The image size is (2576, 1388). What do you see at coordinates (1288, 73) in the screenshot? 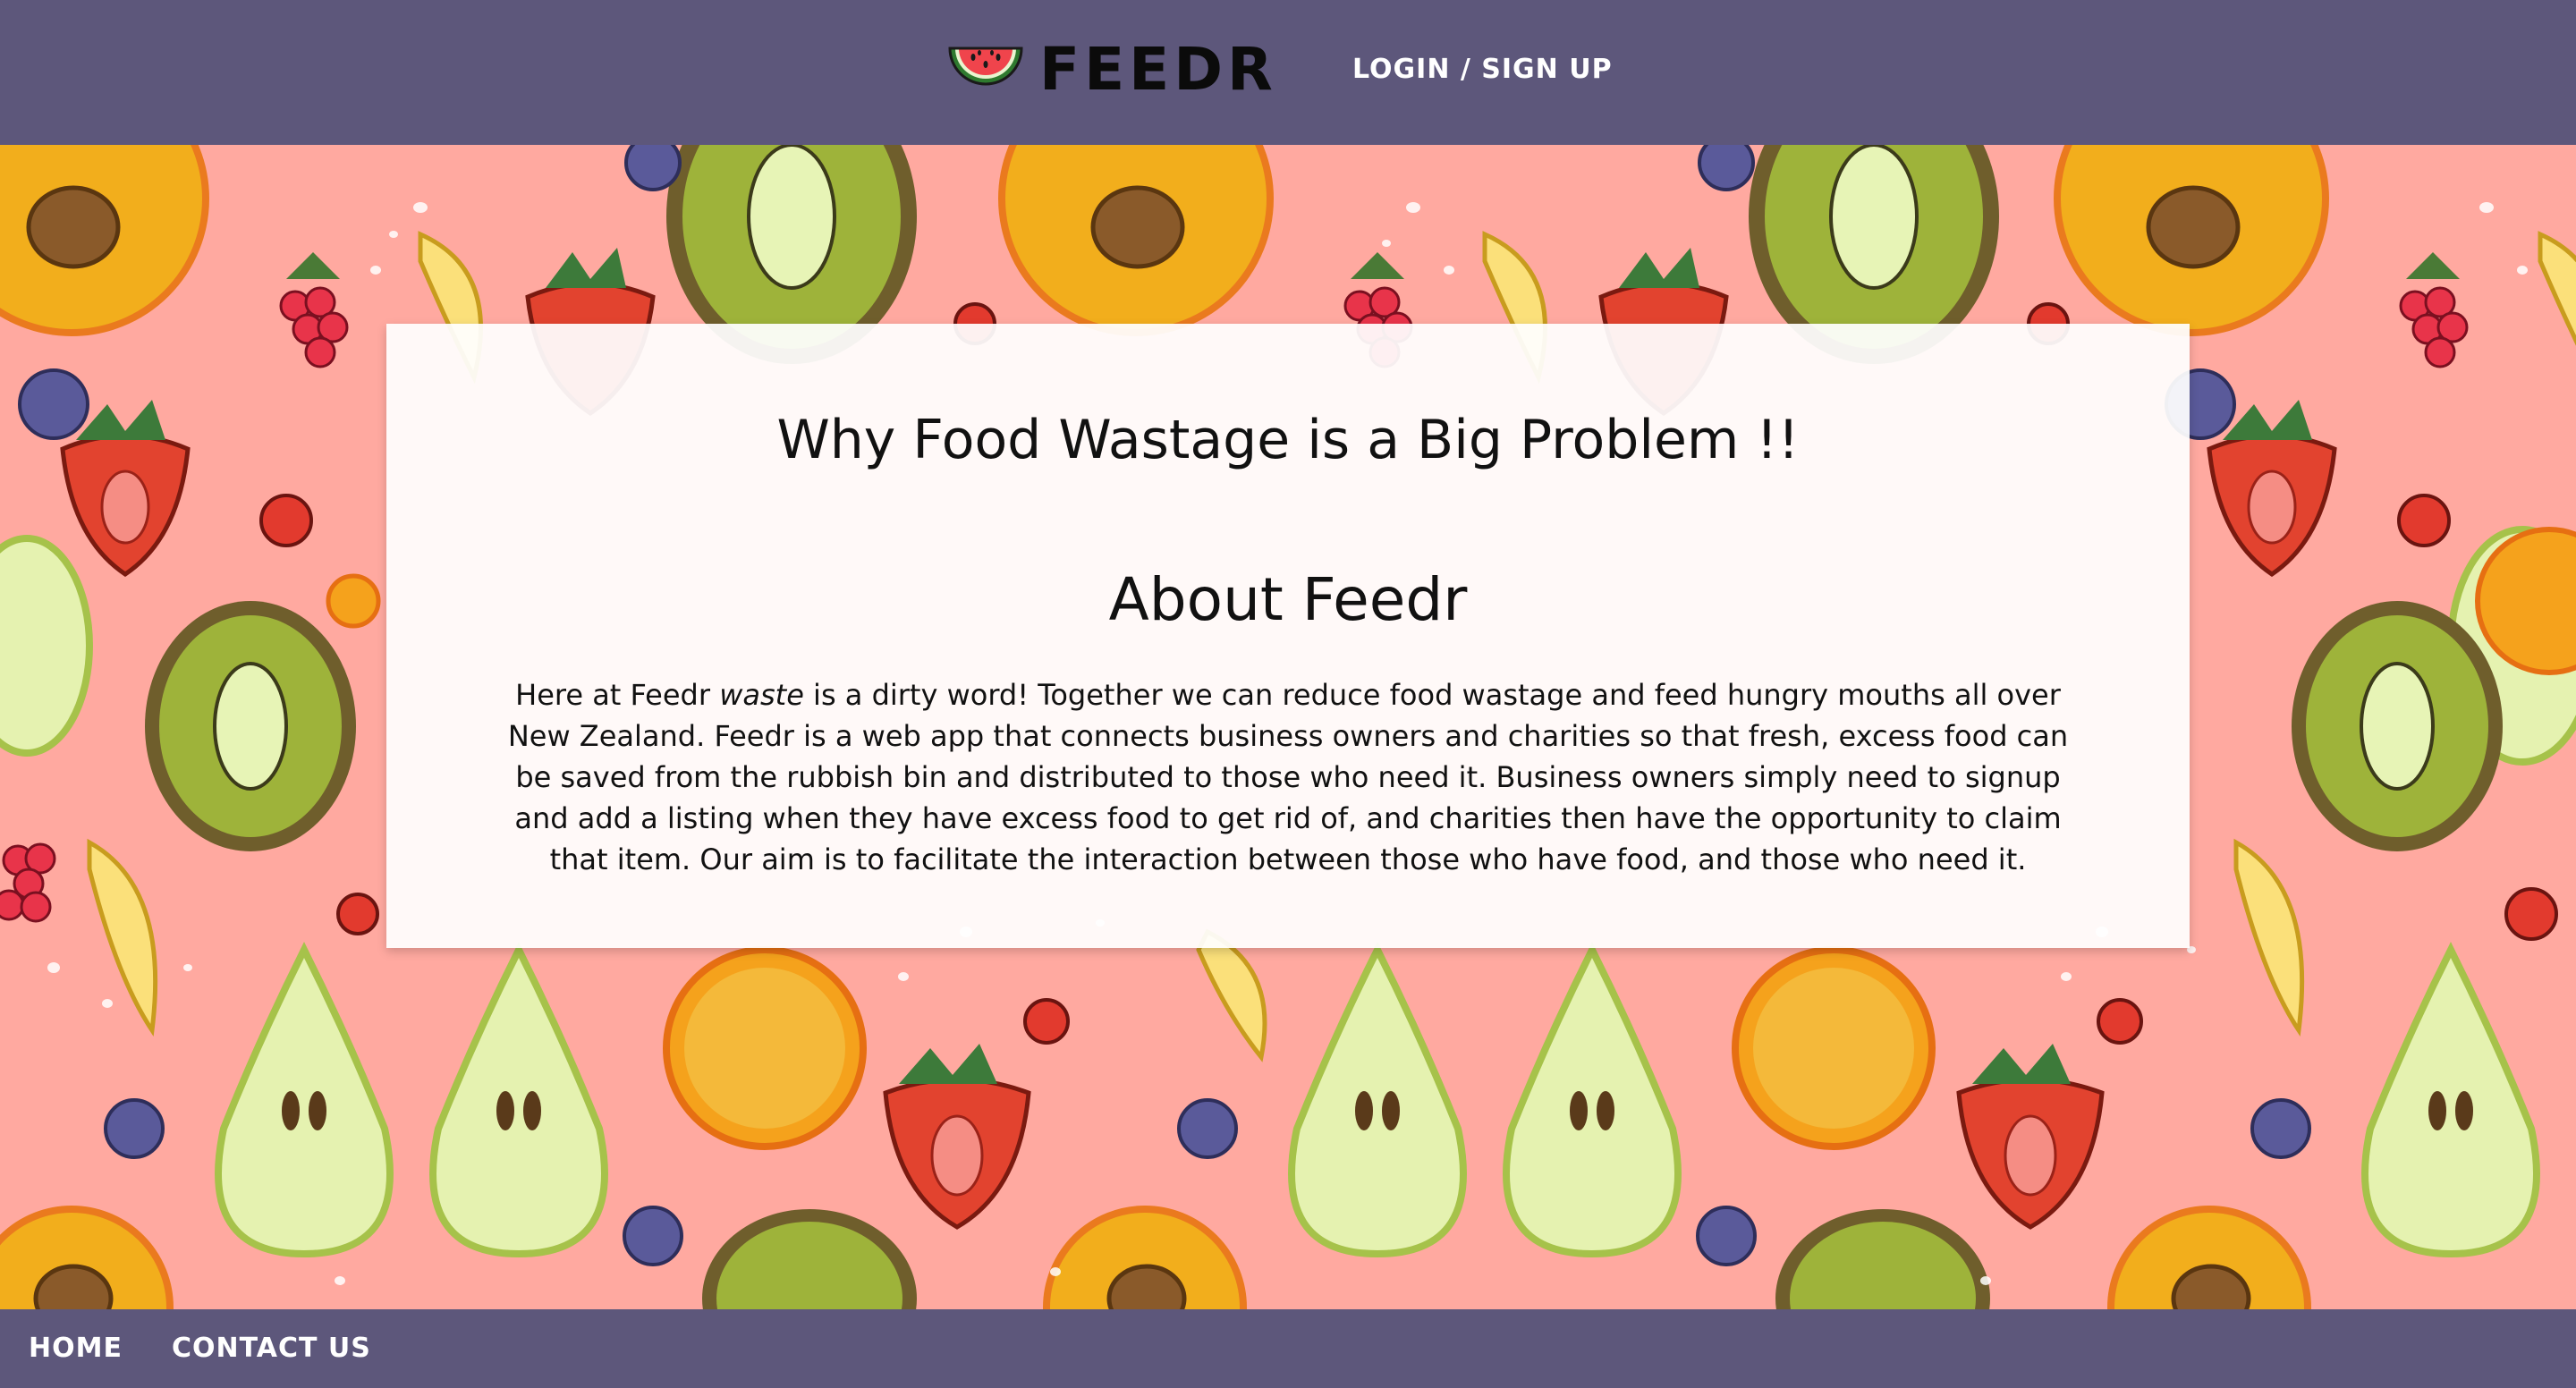
I see `site-header: FEEDR LOGIN / SIGN UP` at bounding box center [1288, 73].